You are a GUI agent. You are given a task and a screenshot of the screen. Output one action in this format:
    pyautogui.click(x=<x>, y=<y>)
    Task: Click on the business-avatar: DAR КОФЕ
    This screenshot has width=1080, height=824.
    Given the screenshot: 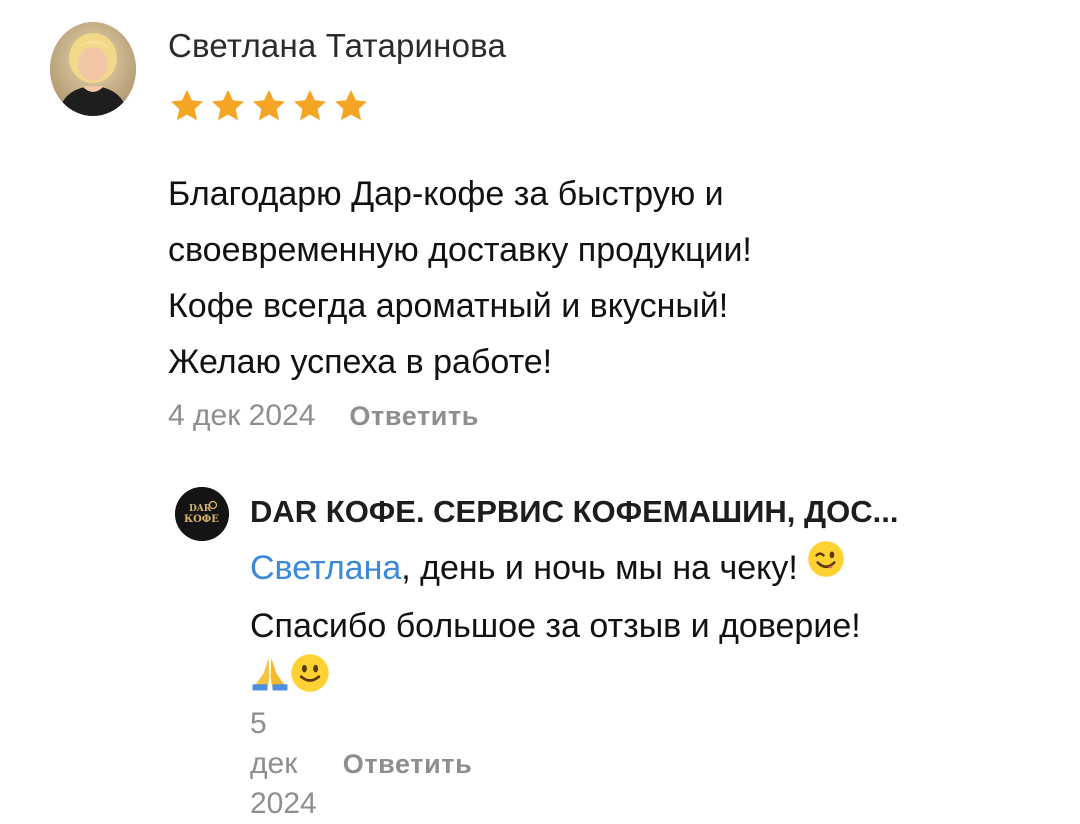 What is the action you would take?
    pyautogui.click(x=202, y=514)
    